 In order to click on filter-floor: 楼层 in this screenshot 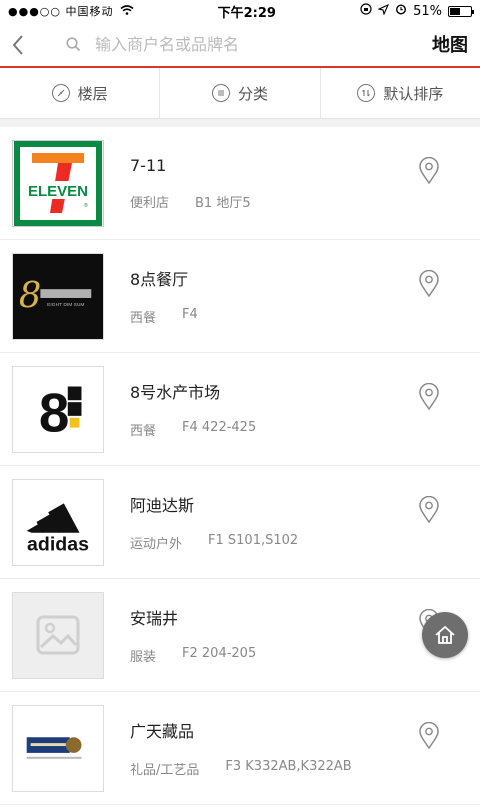, I will do `click(80, 93)`.